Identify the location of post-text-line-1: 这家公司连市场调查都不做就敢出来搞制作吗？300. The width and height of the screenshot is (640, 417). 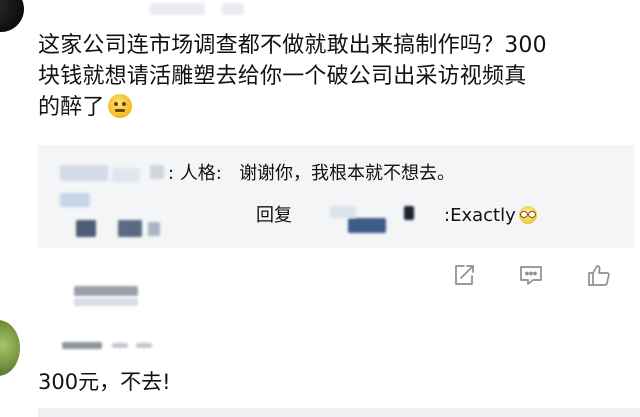
(292, 45).